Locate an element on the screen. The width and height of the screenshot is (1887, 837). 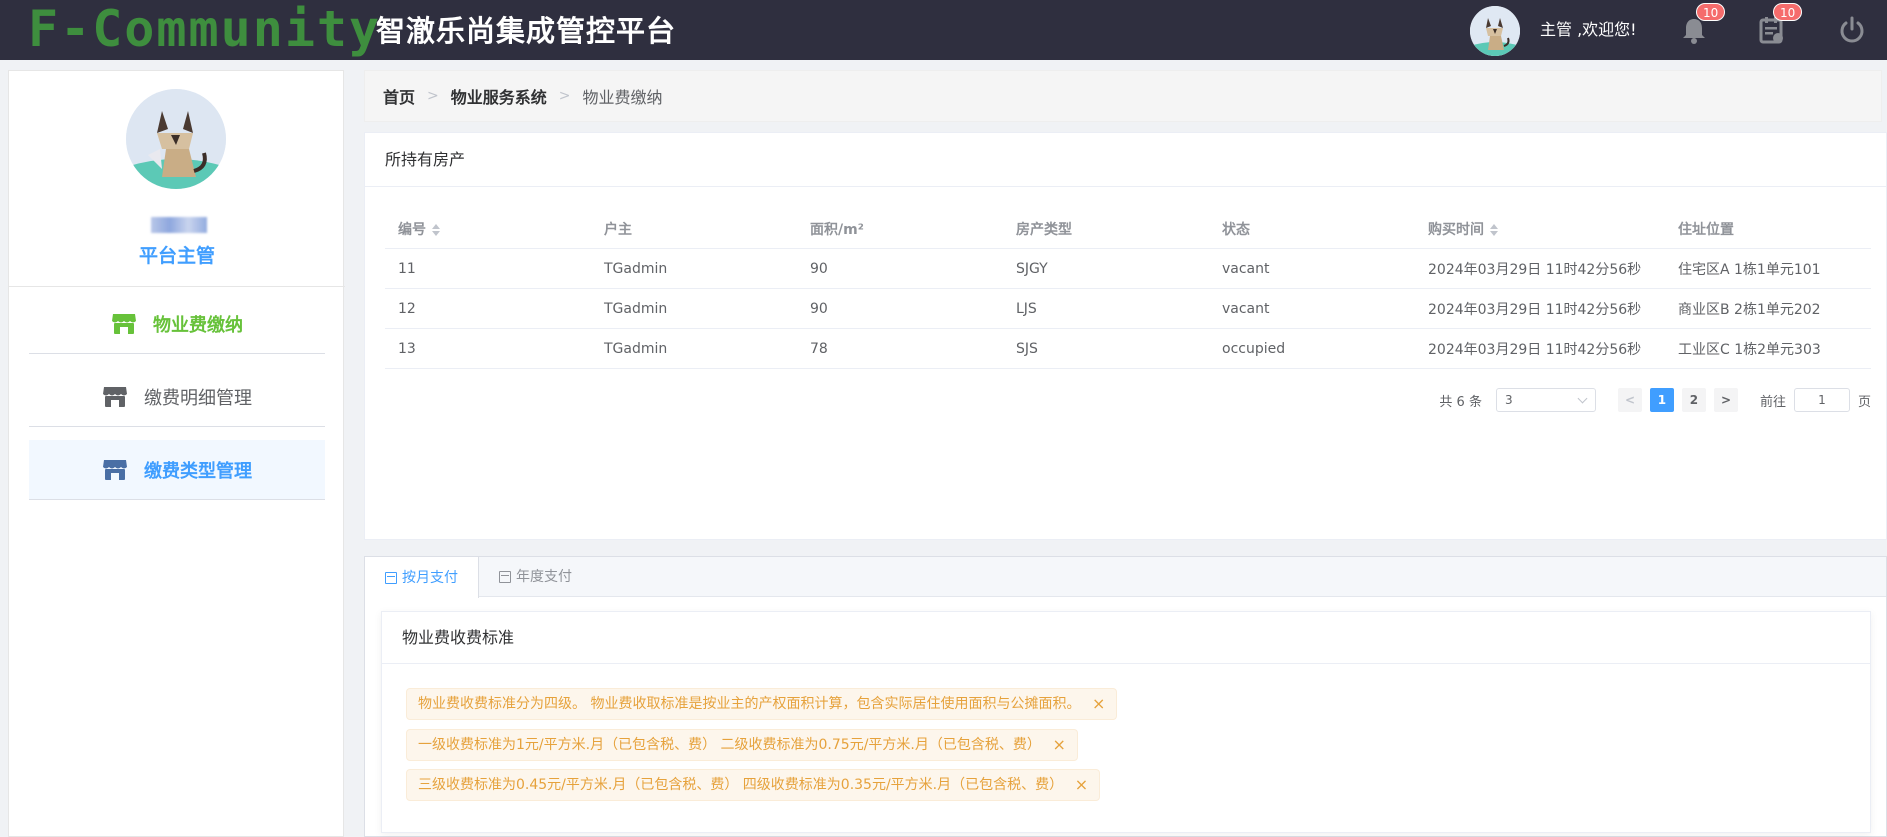
breadcrumb-system: 物业服务系统 is located at coordinates (499, 96).